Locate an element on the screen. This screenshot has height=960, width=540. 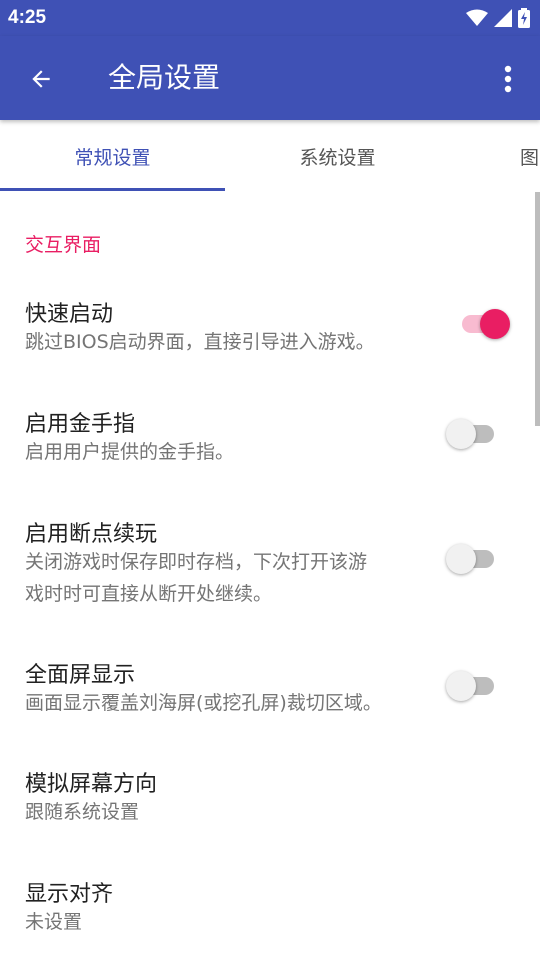
pref-title: 显示对齐 is located at coordinates (69, 894).